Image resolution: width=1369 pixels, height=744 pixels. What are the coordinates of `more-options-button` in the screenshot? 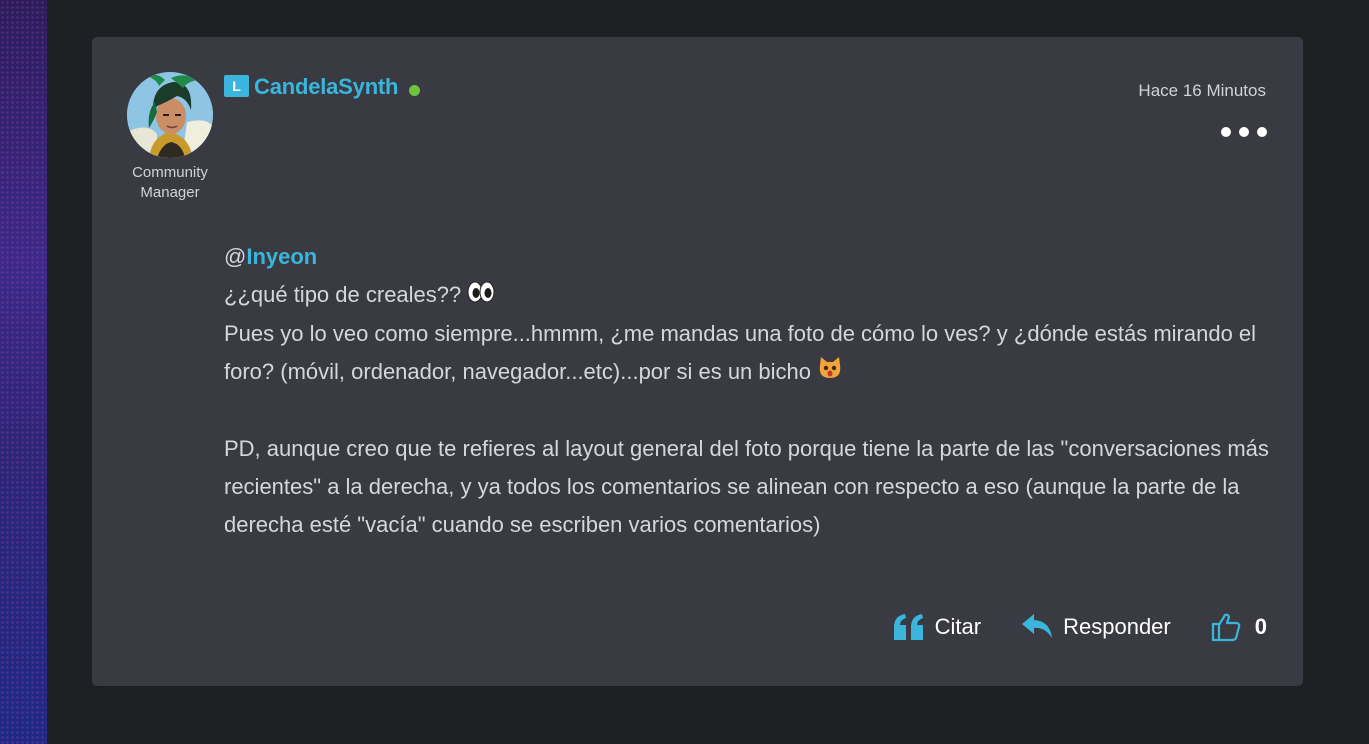 It's located at (1244, 132).